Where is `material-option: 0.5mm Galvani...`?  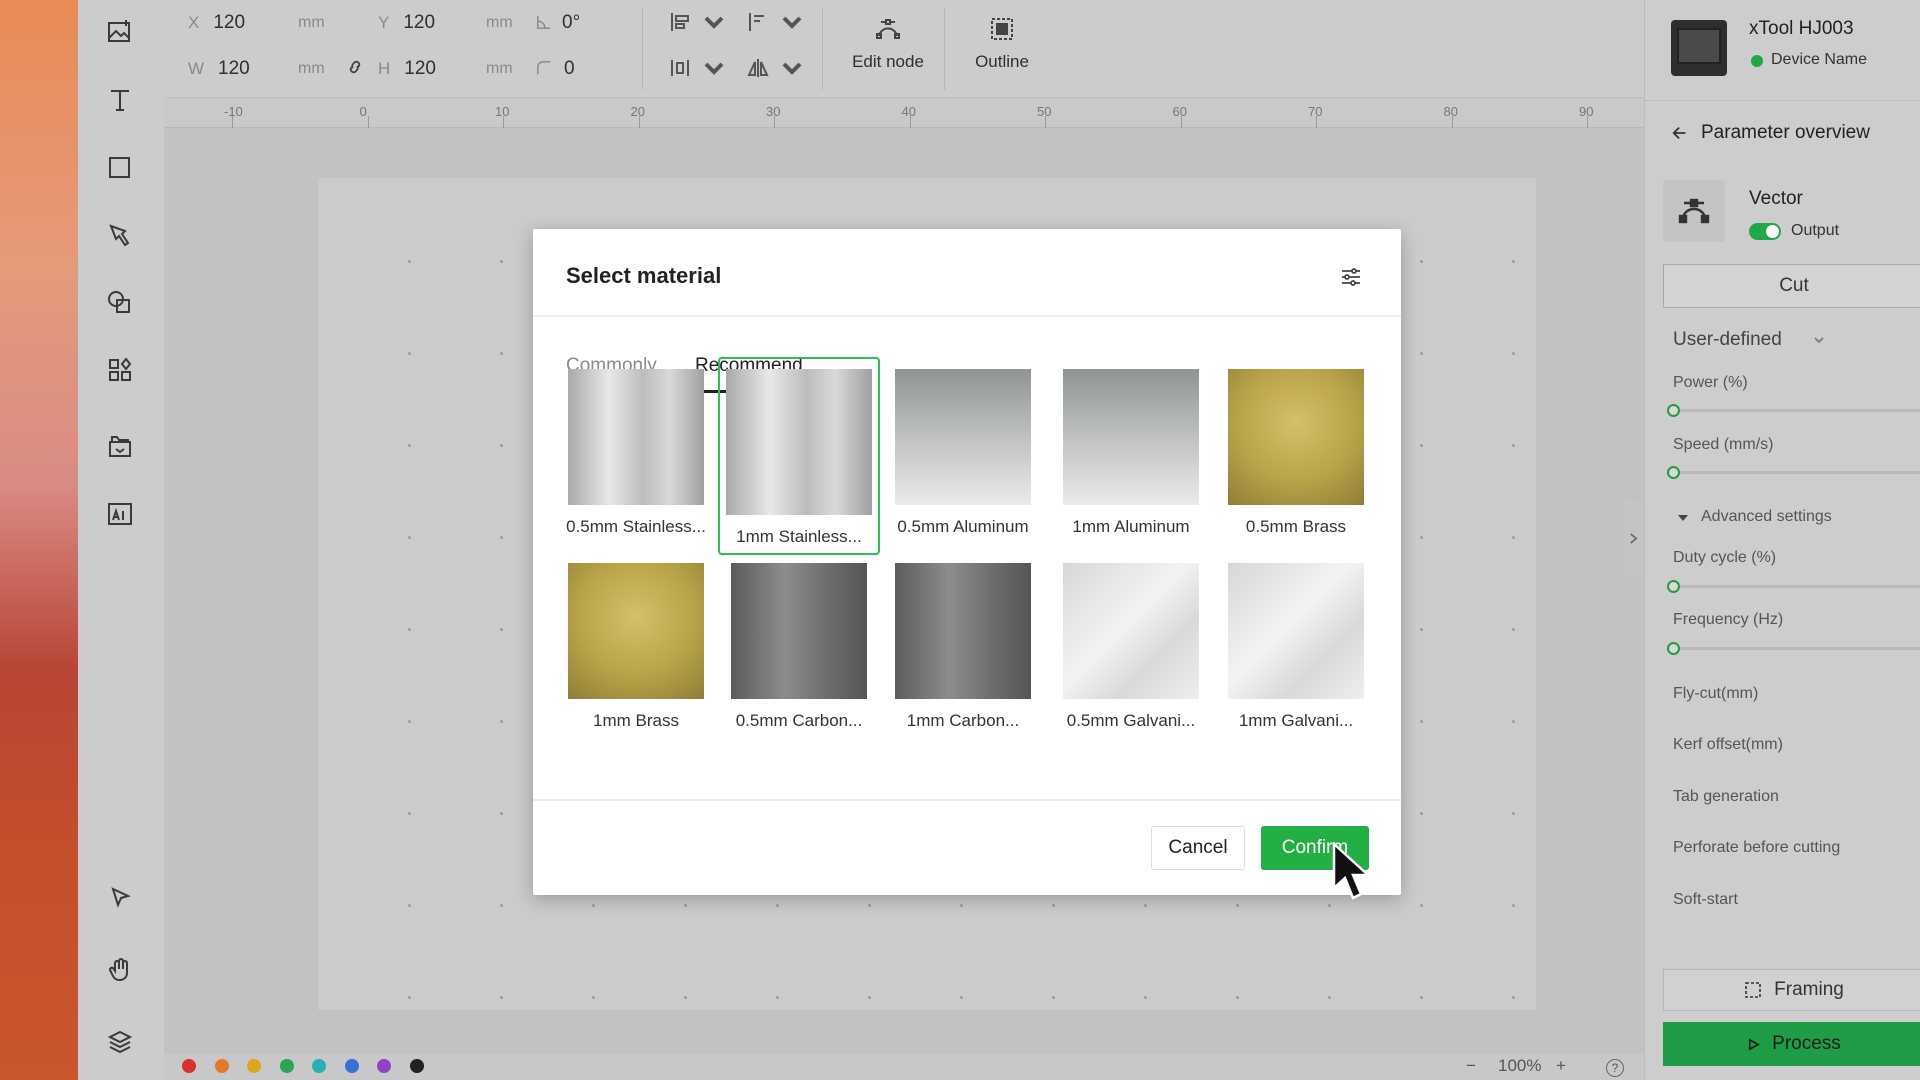
material-option: 0.5mm Galvani... is located at coordinates (1131, 647).